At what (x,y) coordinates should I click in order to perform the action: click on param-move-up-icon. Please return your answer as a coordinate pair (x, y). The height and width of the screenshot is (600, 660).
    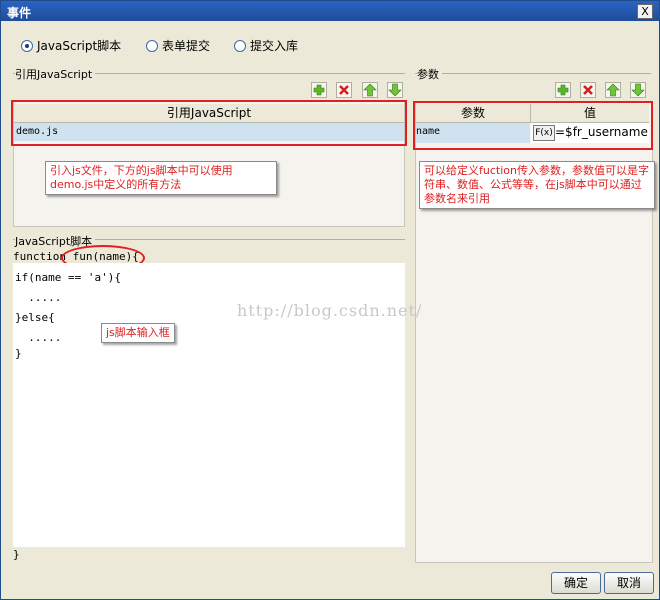
    Looking at the image, I should click on (613, 90).